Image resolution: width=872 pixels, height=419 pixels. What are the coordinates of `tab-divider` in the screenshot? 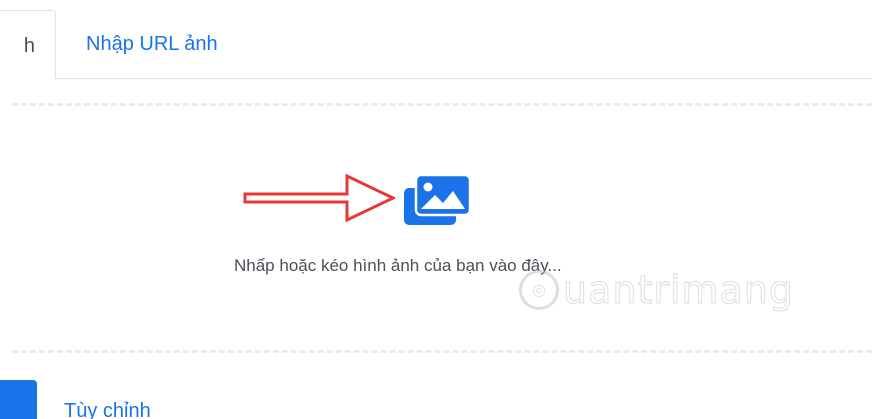 It's located at (464, 78).